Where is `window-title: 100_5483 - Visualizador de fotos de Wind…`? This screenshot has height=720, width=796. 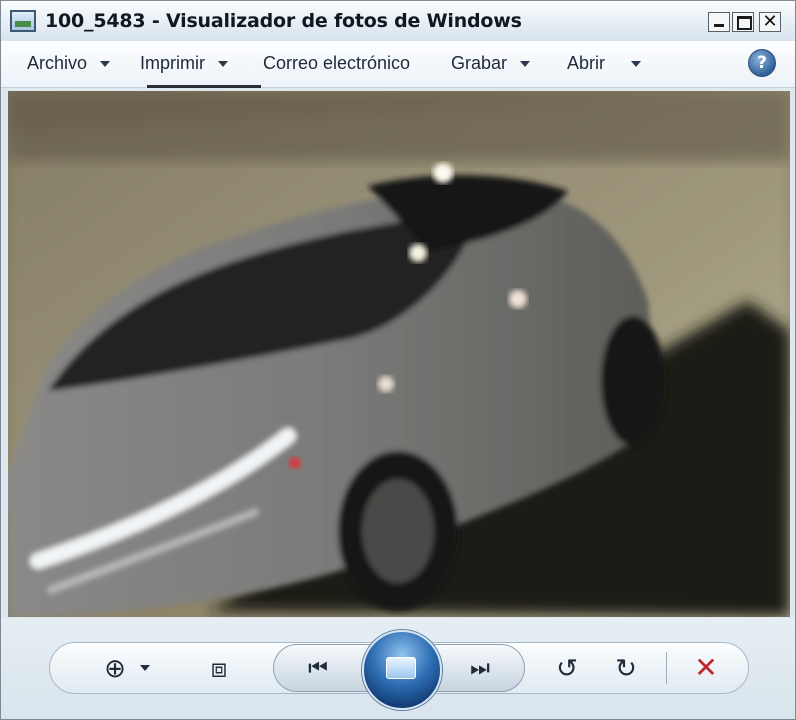
window-title: 100_5483 - Visualizador de fotos de Wind… is located at coordinates (283, 21).